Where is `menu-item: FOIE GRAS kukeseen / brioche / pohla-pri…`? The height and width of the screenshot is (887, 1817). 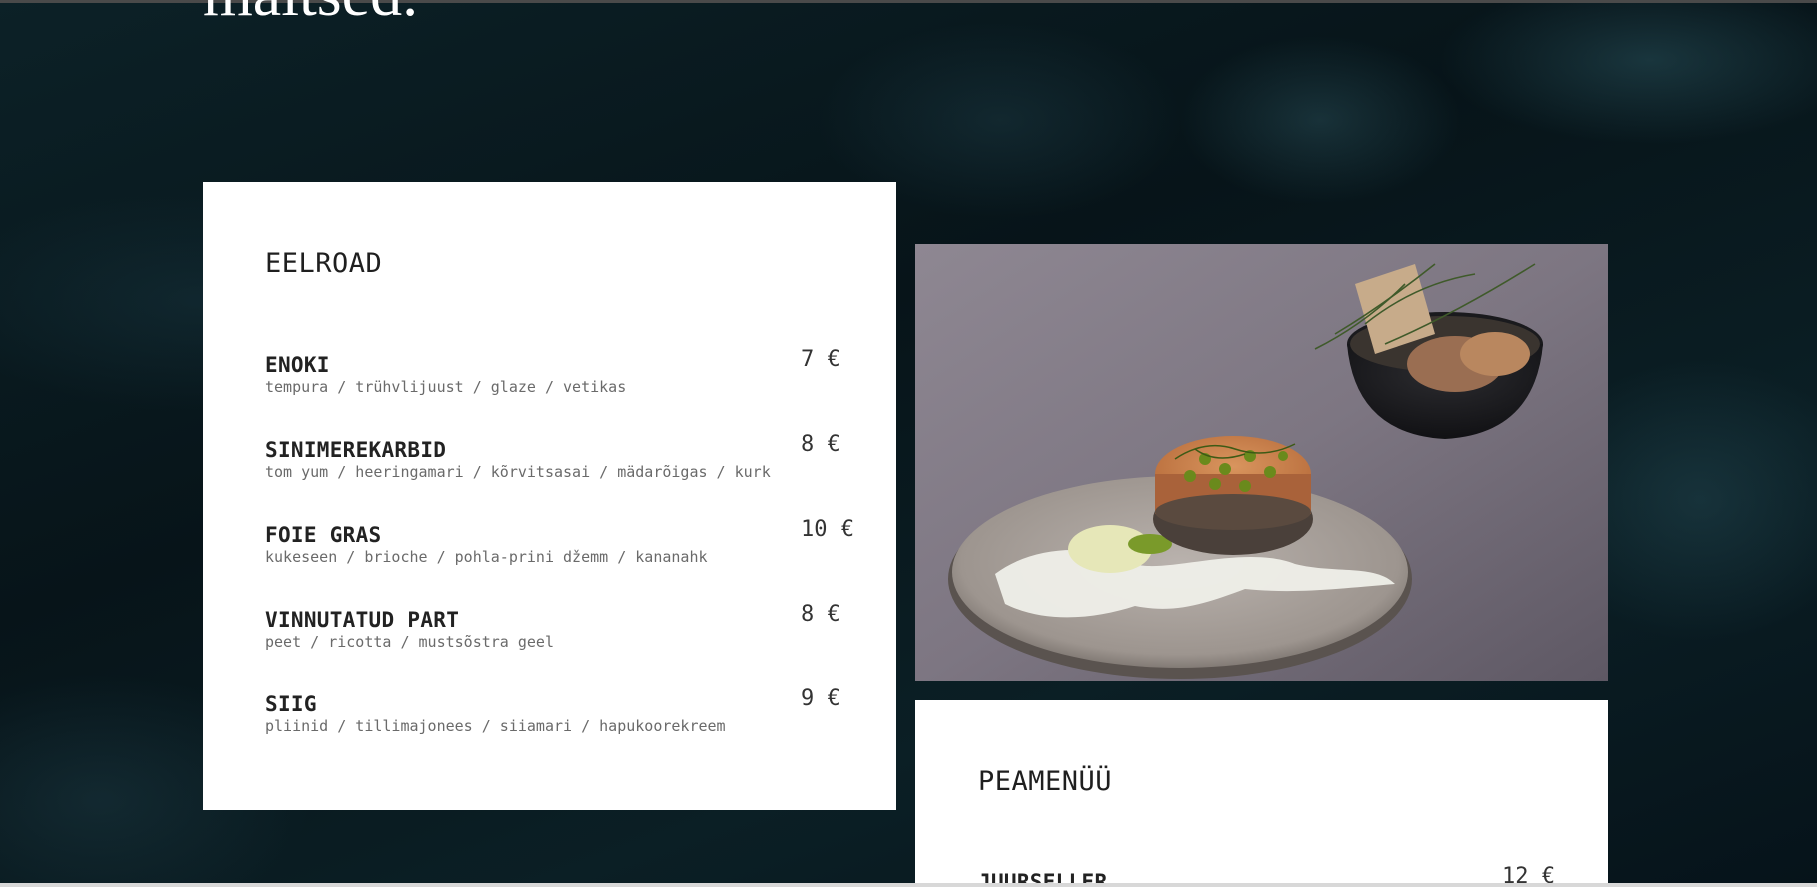
menu-item: FOIE GRAS kukeseen / brioche / pohla-pri… is located at coordinates (560, 541).